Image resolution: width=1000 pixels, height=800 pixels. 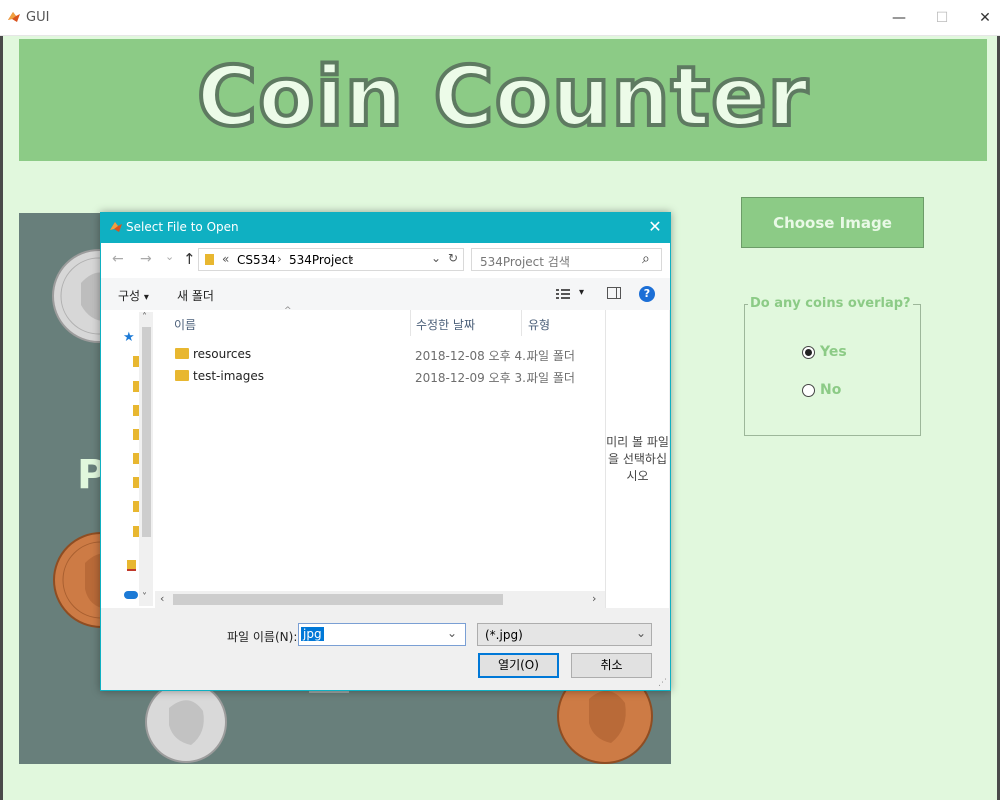 I want to click on search-input: 534Project 검색 ⌕, so click(x=566, y=259).